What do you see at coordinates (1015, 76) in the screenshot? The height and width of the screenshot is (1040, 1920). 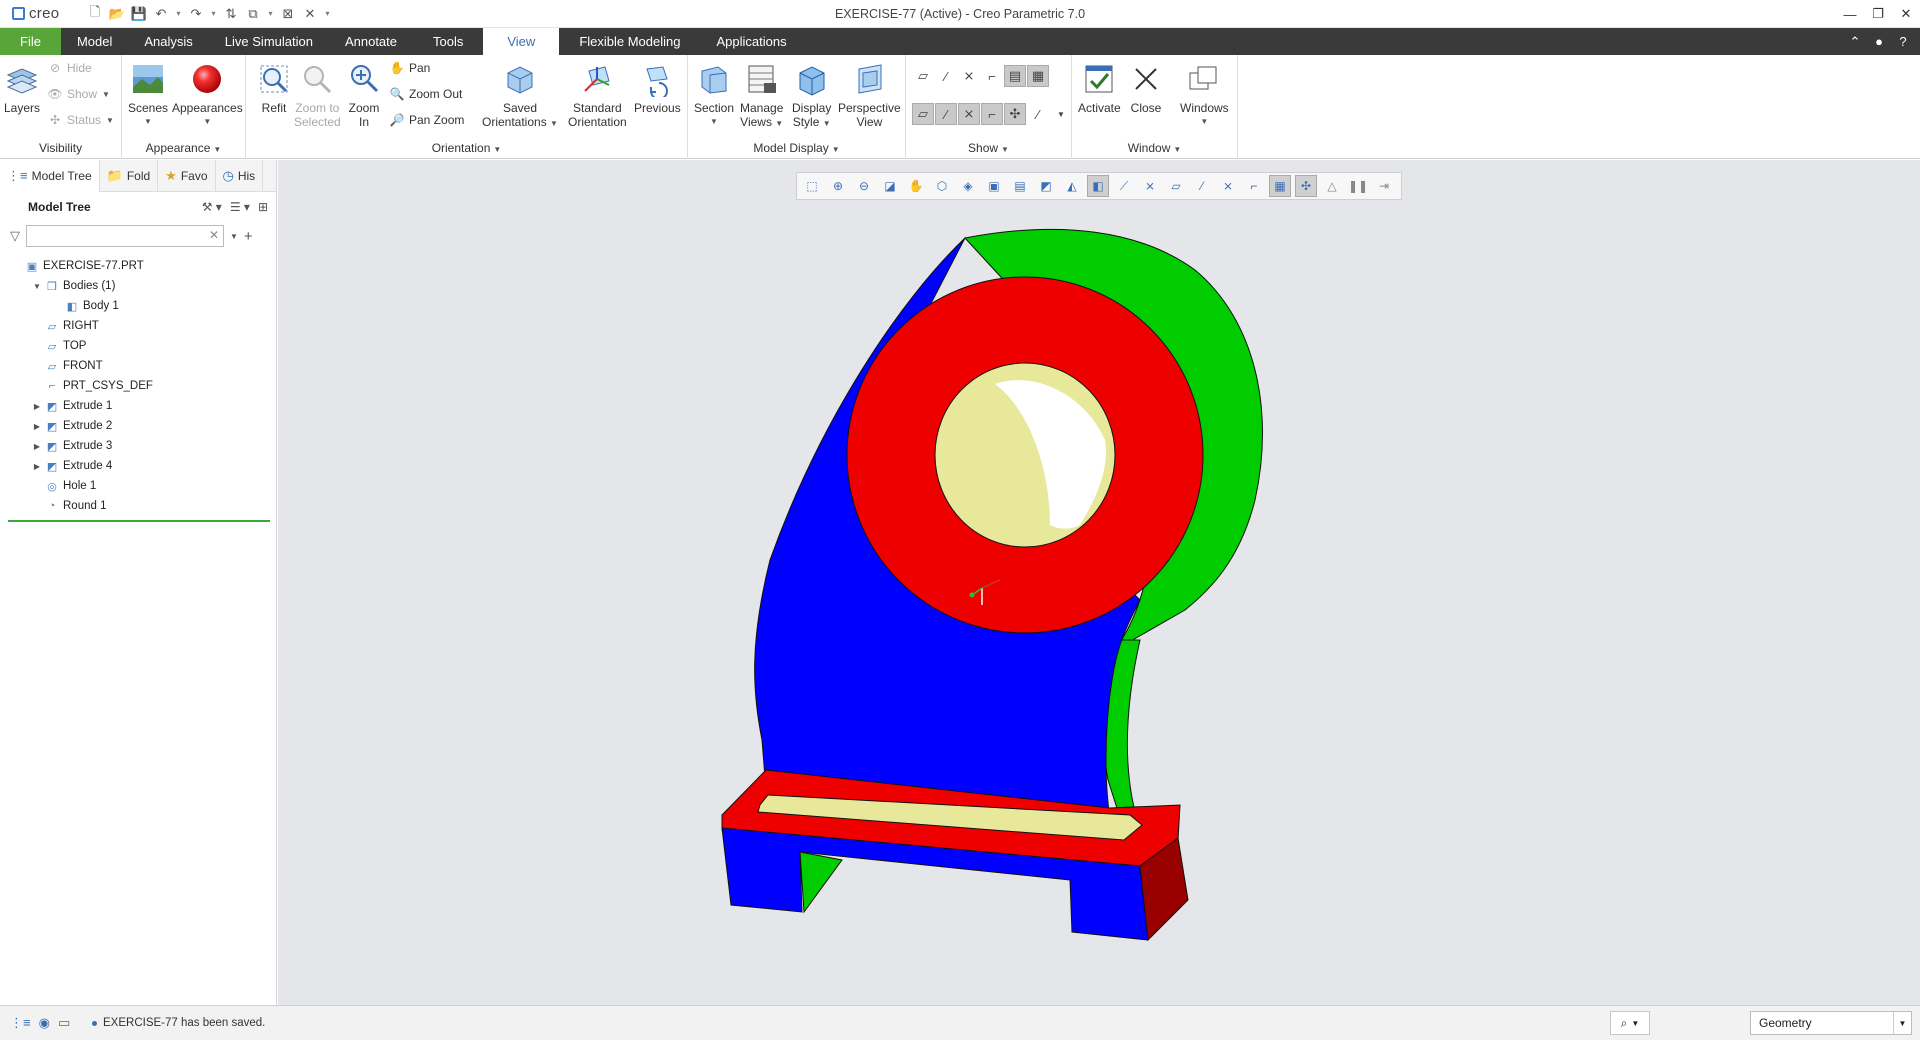 I see `annotation-display-icon: ▤` at bounding box center [1015, 76].